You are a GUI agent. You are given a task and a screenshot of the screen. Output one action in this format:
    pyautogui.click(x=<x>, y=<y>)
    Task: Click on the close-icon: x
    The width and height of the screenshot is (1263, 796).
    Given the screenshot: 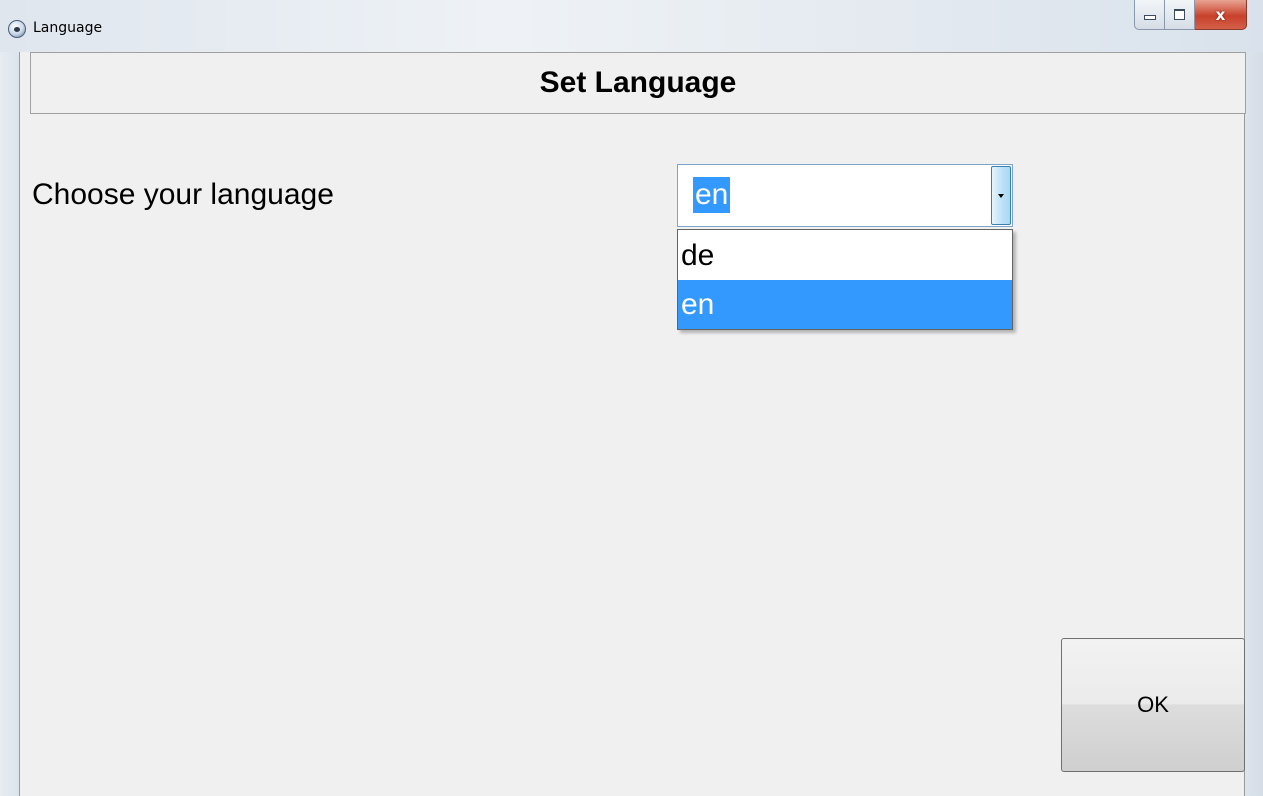 What is the action you would take?
    pyautogui.click(x=1220, y=14)
    